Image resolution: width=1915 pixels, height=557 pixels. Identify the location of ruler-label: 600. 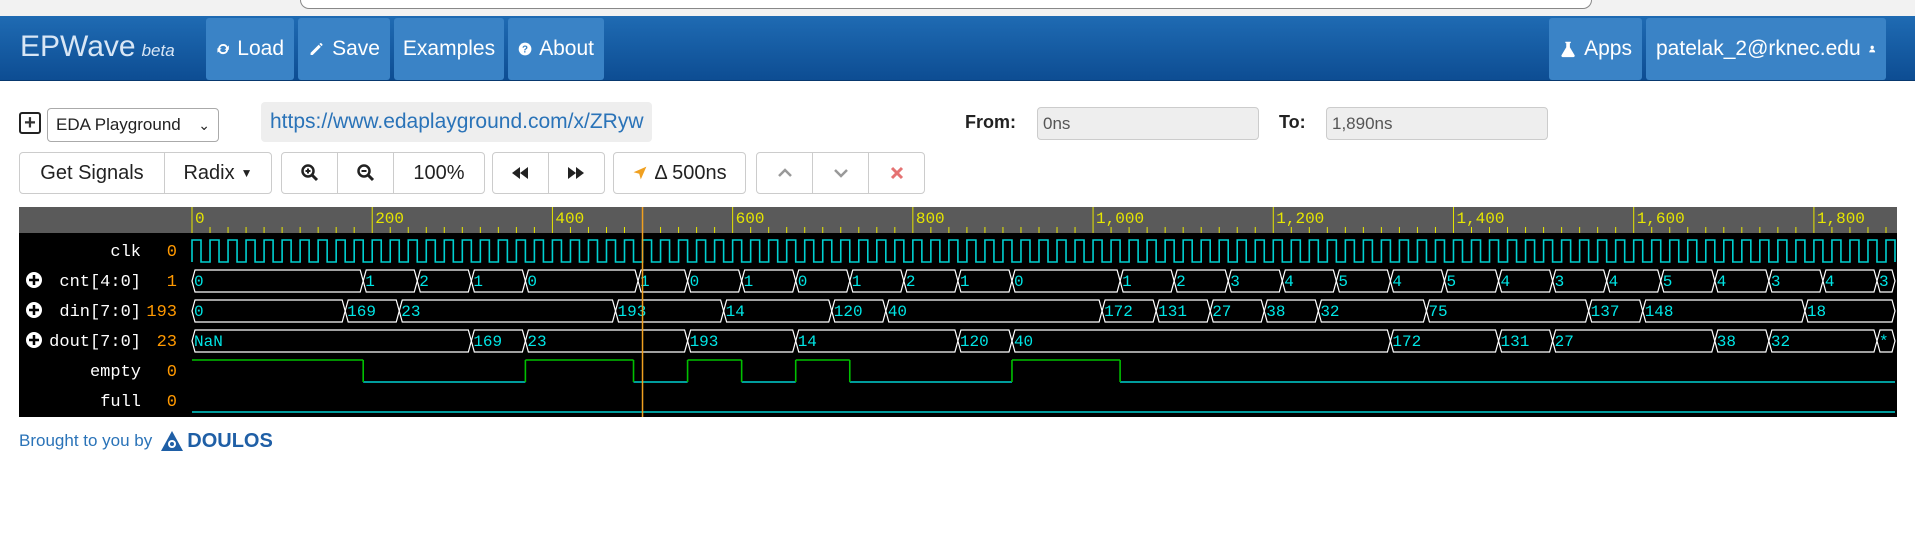
(750, 219).